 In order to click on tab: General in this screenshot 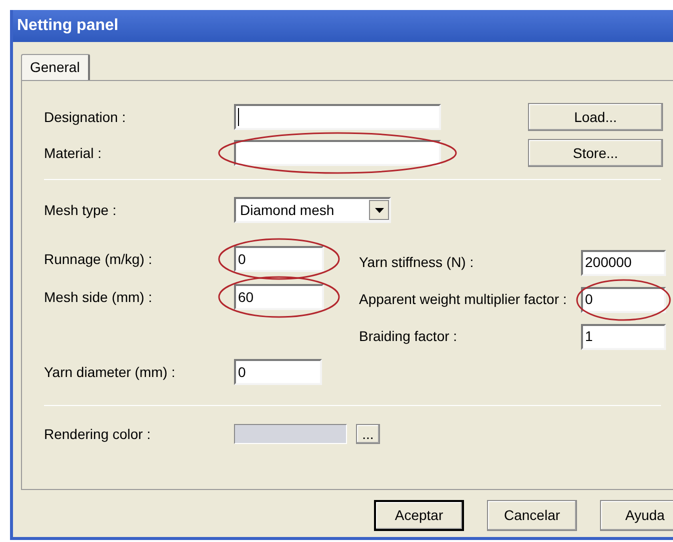, I will do `click(55, 67)`.